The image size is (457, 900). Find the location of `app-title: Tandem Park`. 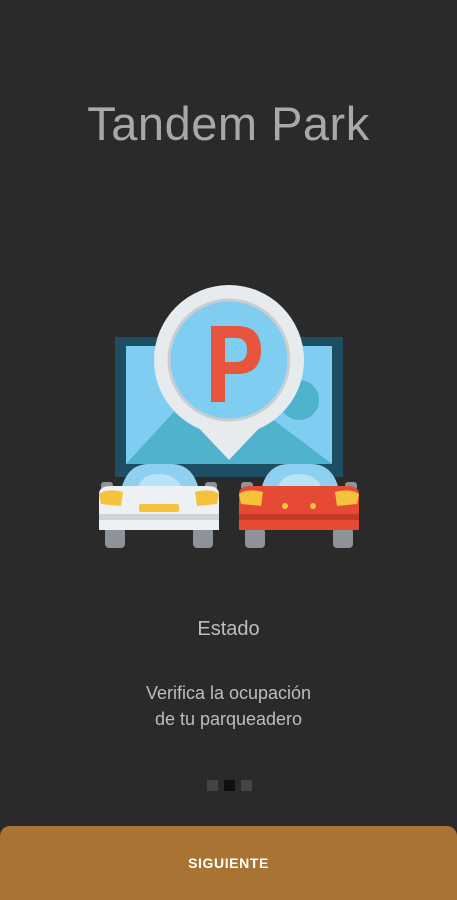

app-title: Tandem Park is located at coordinates (228, 123).